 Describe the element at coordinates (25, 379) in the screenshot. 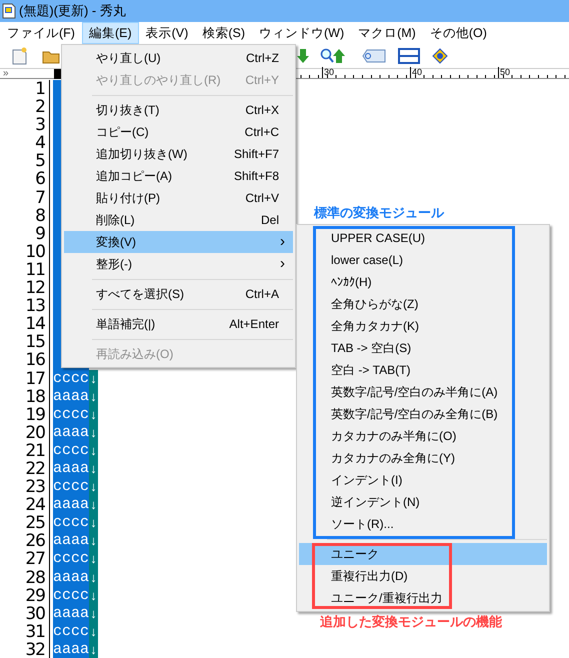

I see `line-number: 17` at that location.